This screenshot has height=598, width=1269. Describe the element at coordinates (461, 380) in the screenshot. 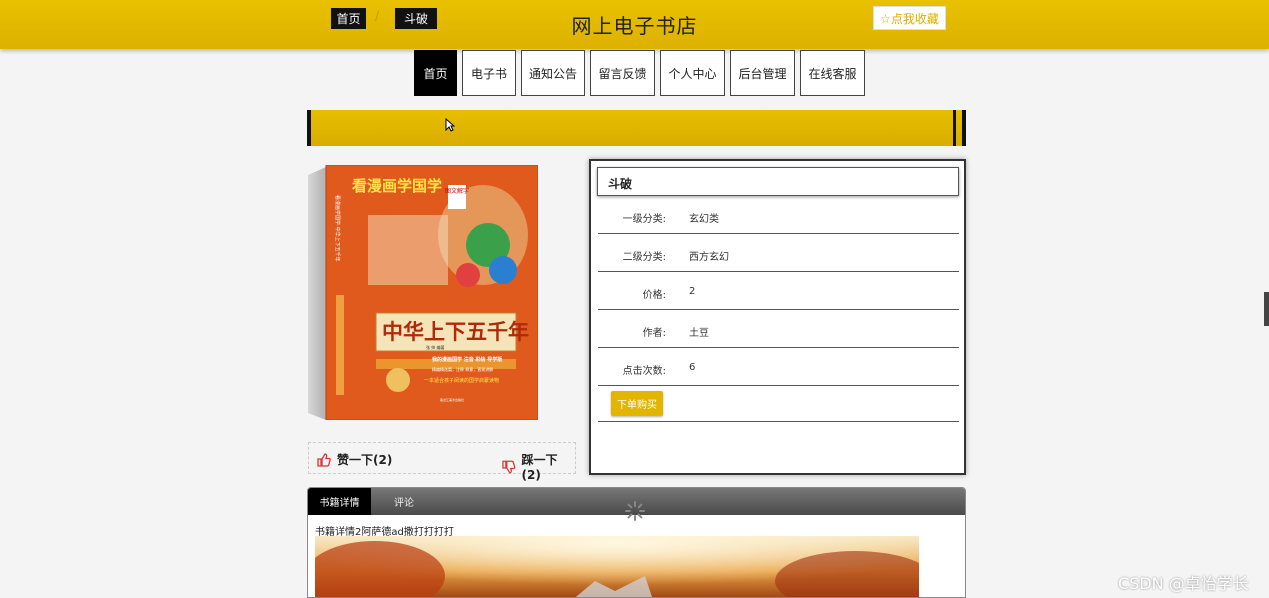

I see `cover-slogan-3: 一本适合孩子阅读的国学启蒙读物` at that location.